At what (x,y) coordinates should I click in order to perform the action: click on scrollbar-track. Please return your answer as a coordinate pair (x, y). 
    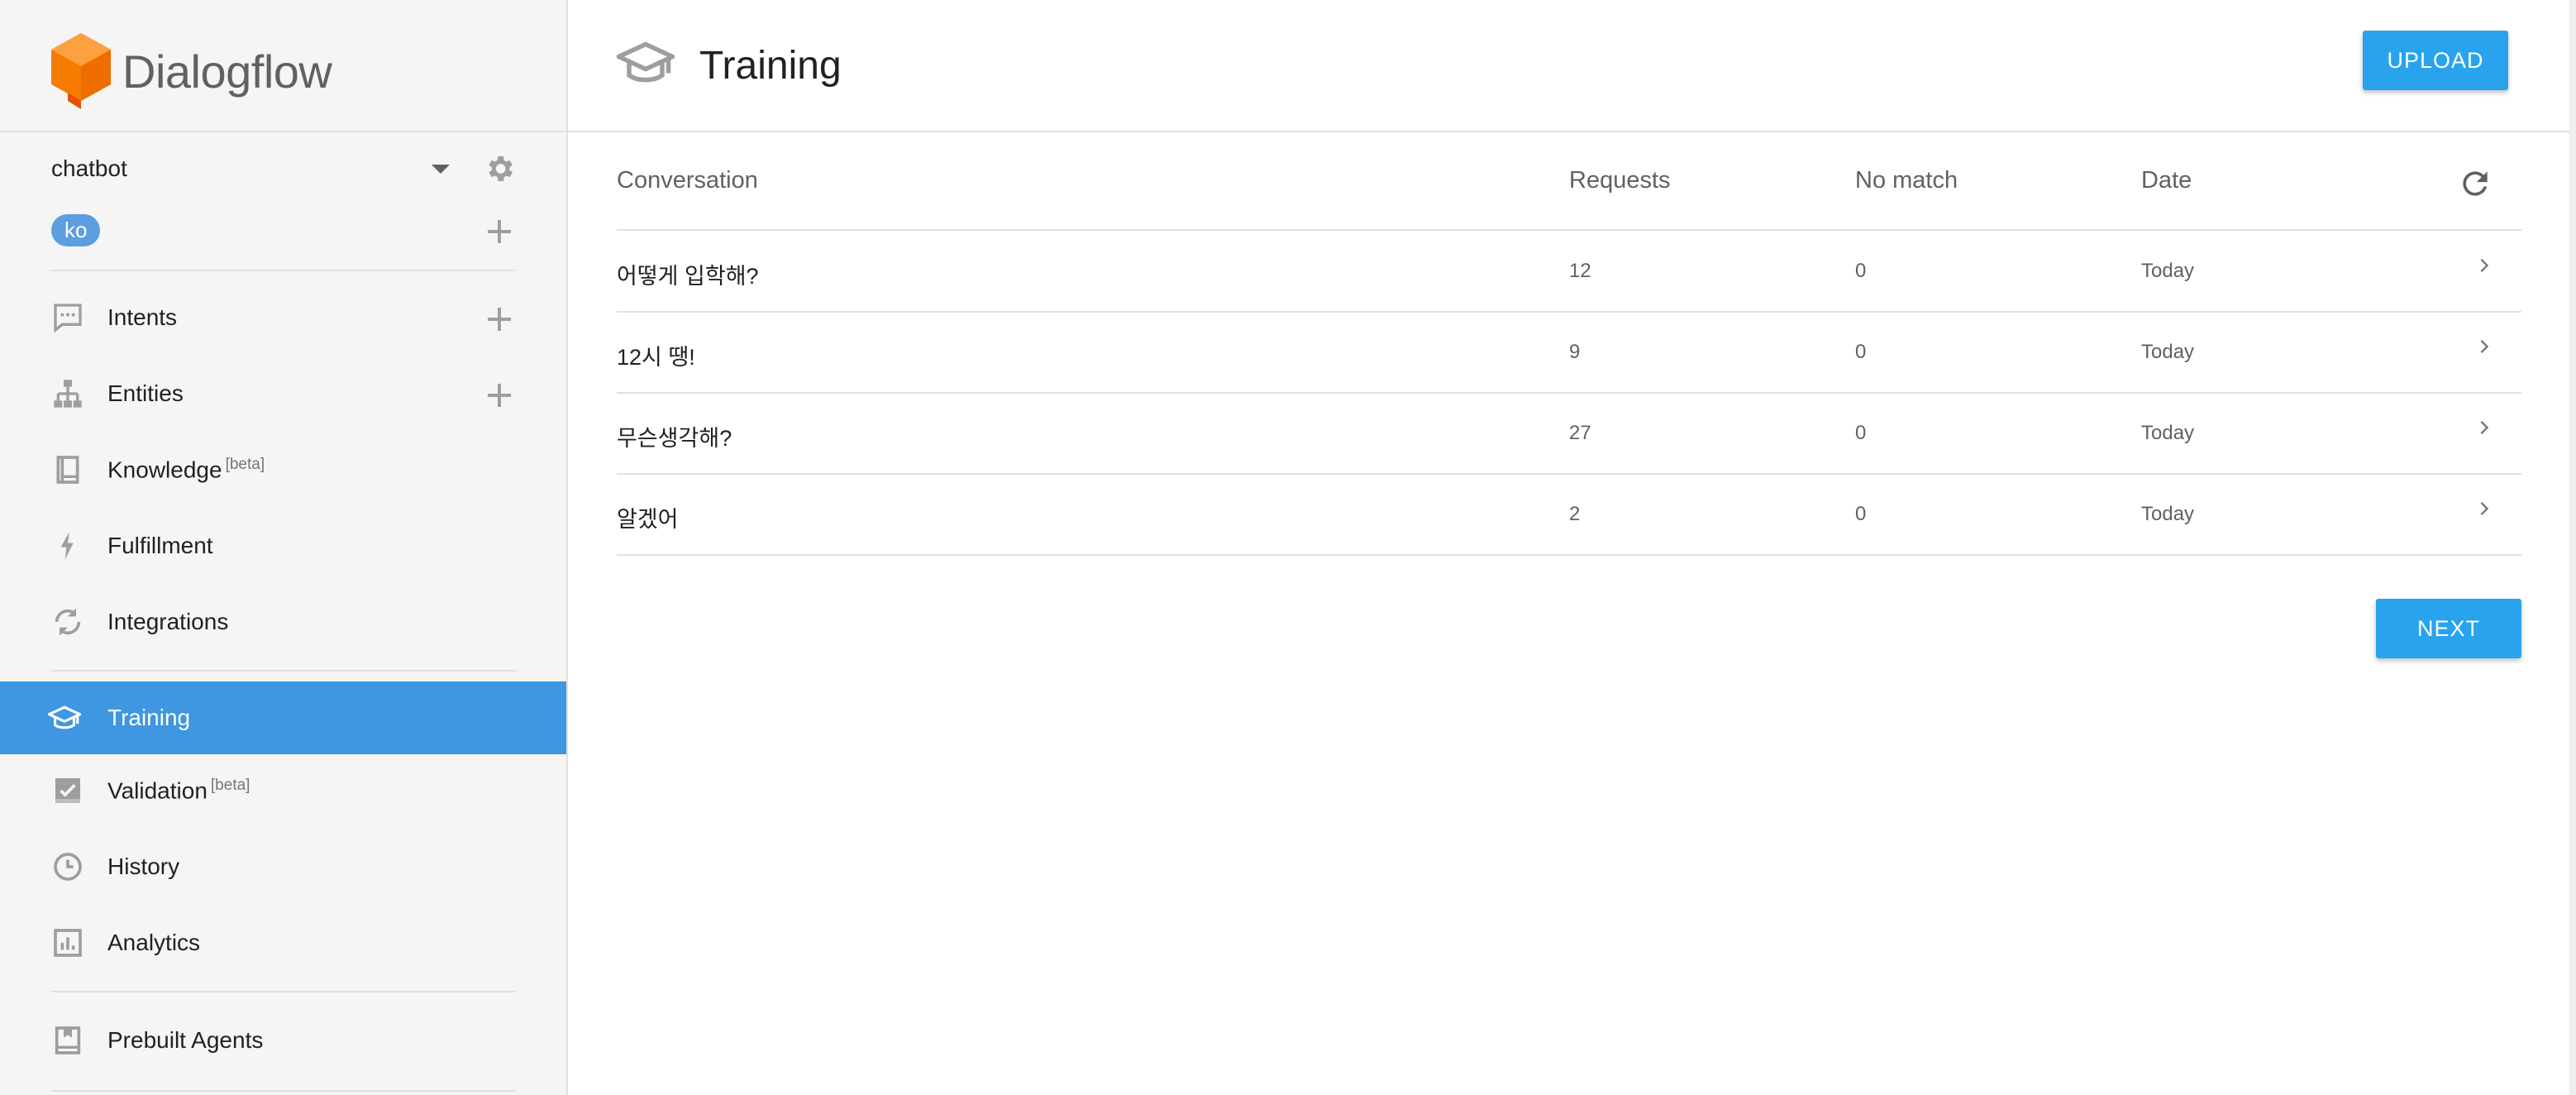
    Looking at the image, I should click on (2572, 547).